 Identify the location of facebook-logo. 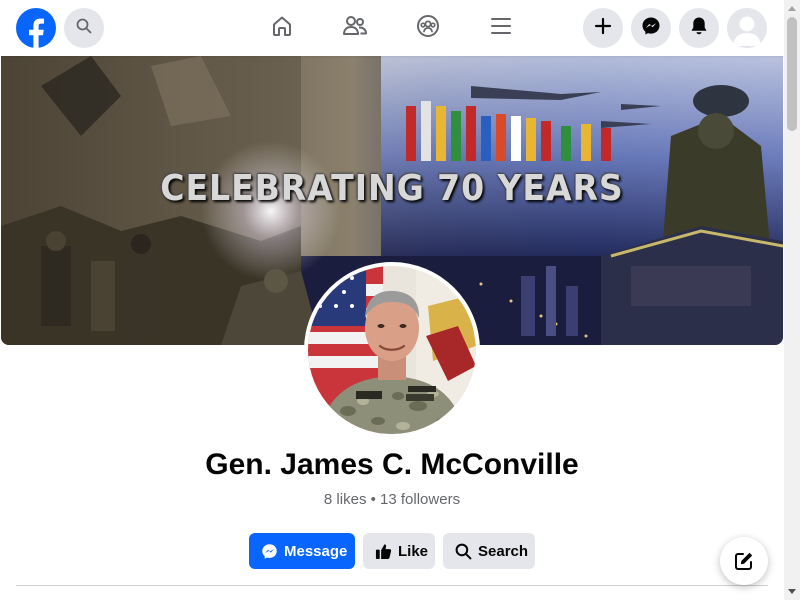
(36, 28).